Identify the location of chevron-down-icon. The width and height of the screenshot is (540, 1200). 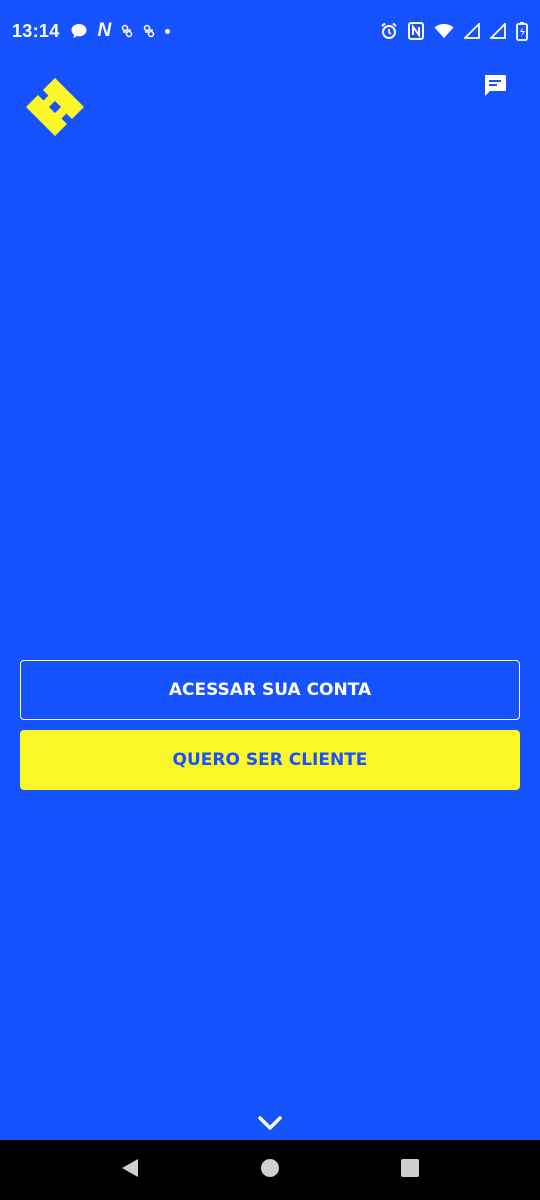
(270, 1123).